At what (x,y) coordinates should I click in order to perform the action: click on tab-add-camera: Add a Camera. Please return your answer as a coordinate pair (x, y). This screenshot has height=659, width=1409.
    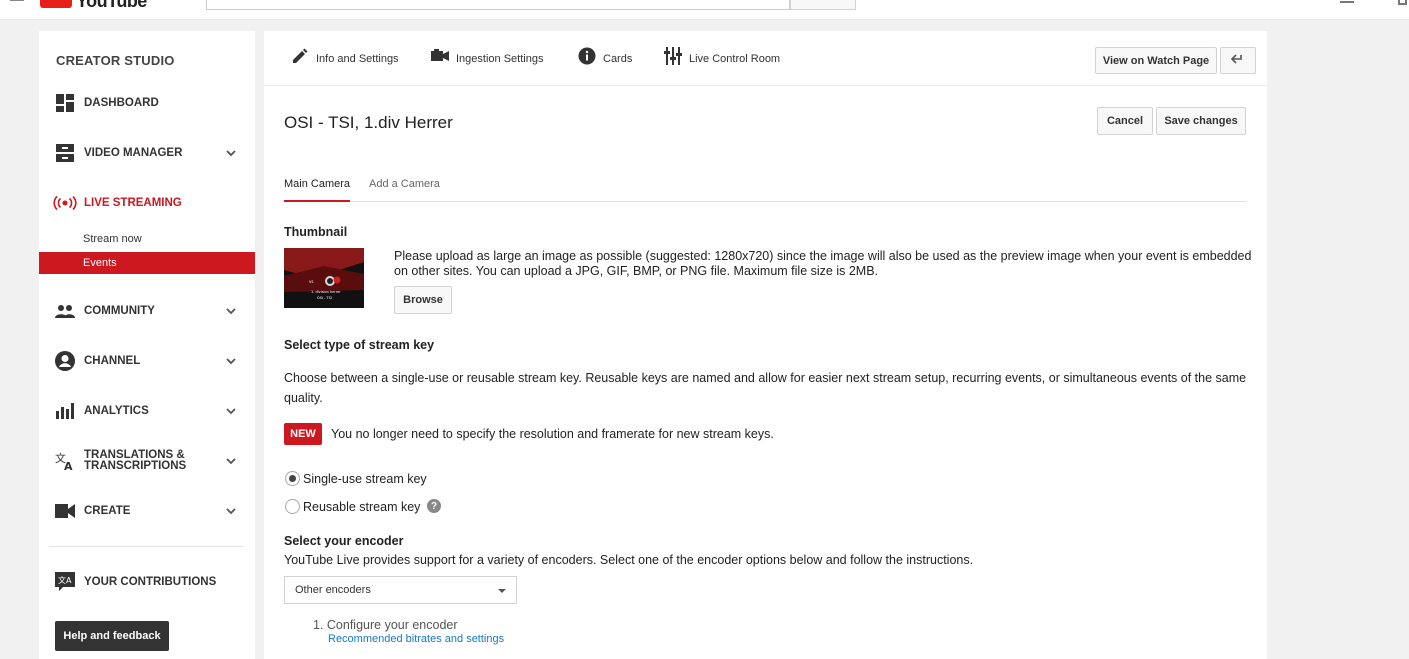
    Looking at the image, I should click on (404, 184).